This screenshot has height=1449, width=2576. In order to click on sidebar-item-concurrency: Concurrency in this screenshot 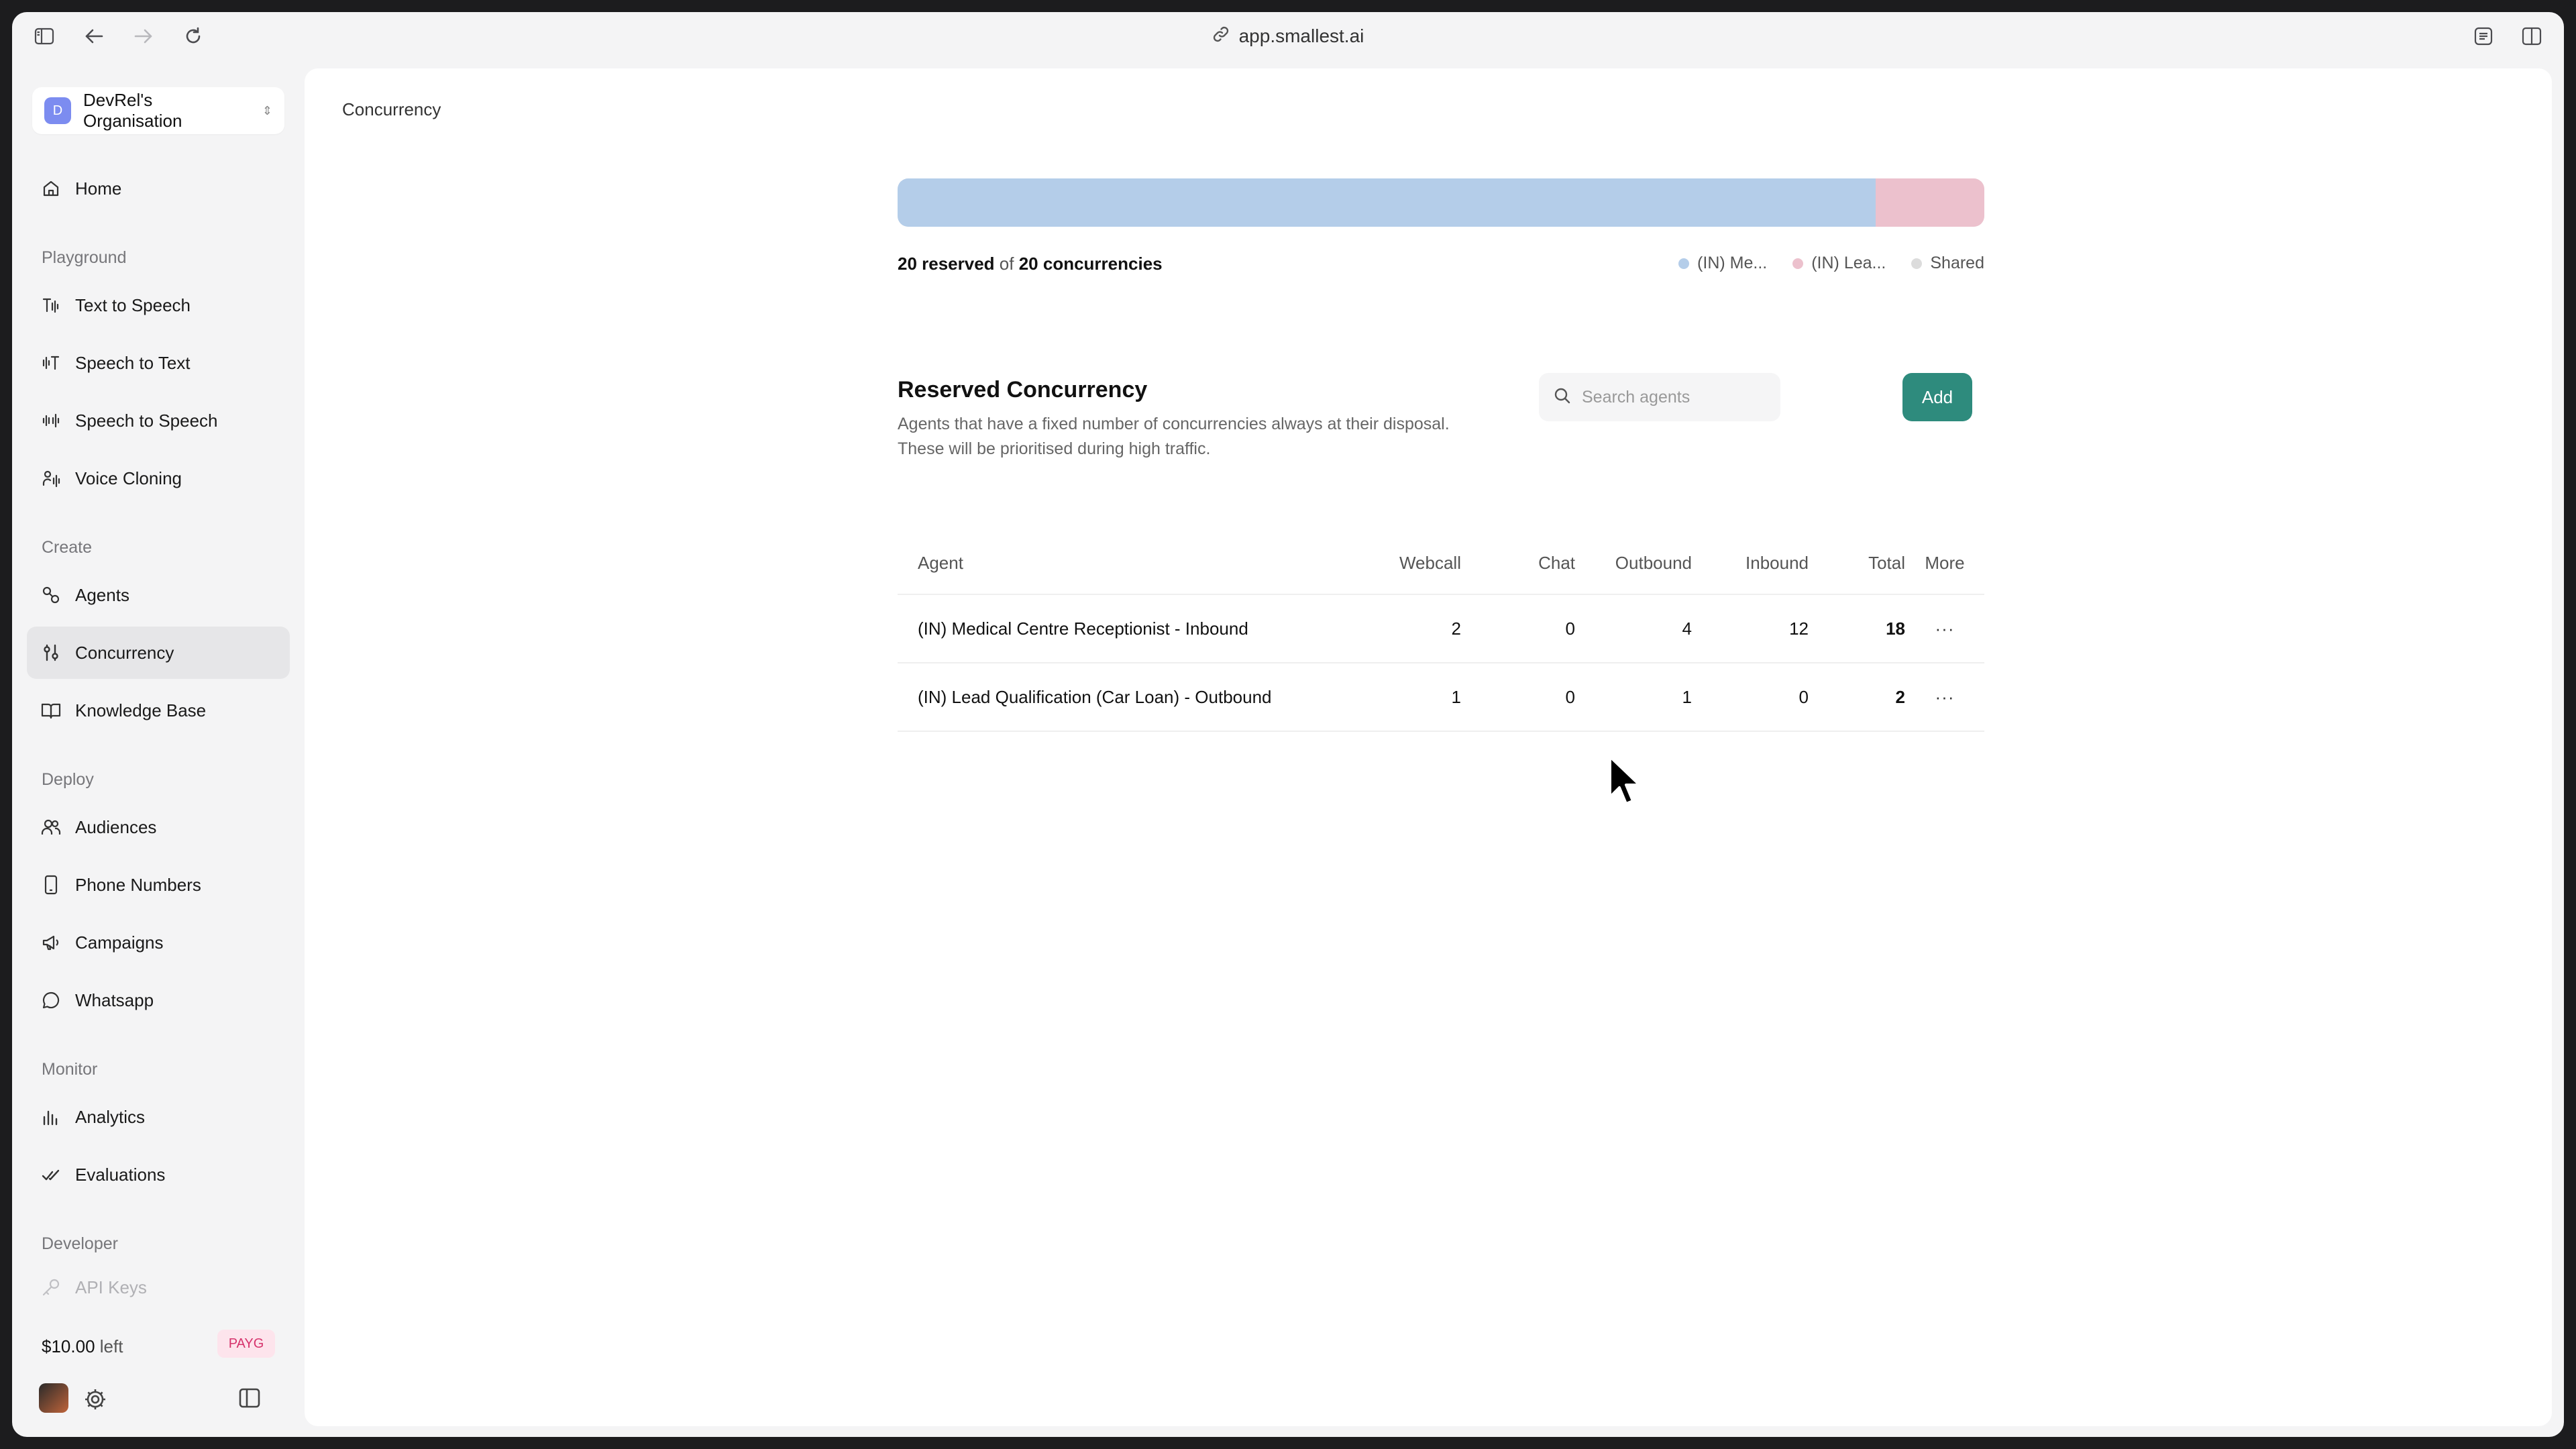, I will do `click(158, 653)`.